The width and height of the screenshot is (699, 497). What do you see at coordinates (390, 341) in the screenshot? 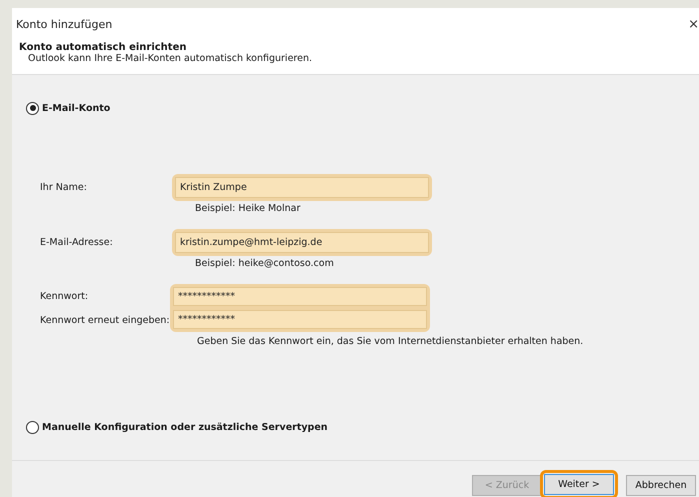
I see `password-hint: Geben Sie das Kennwort ein, das Sie vom Internetdienstanbieter erhalten haben.` at bounding box center [390, 341].